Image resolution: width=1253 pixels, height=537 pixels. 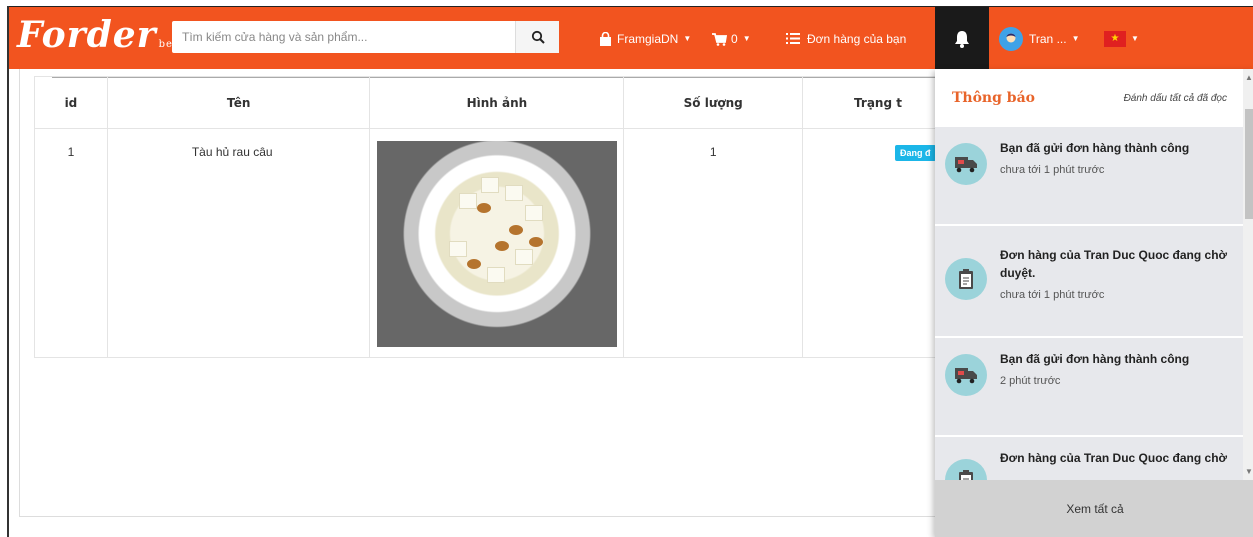 I want to click on search-bar, so click(x=365, y=37).